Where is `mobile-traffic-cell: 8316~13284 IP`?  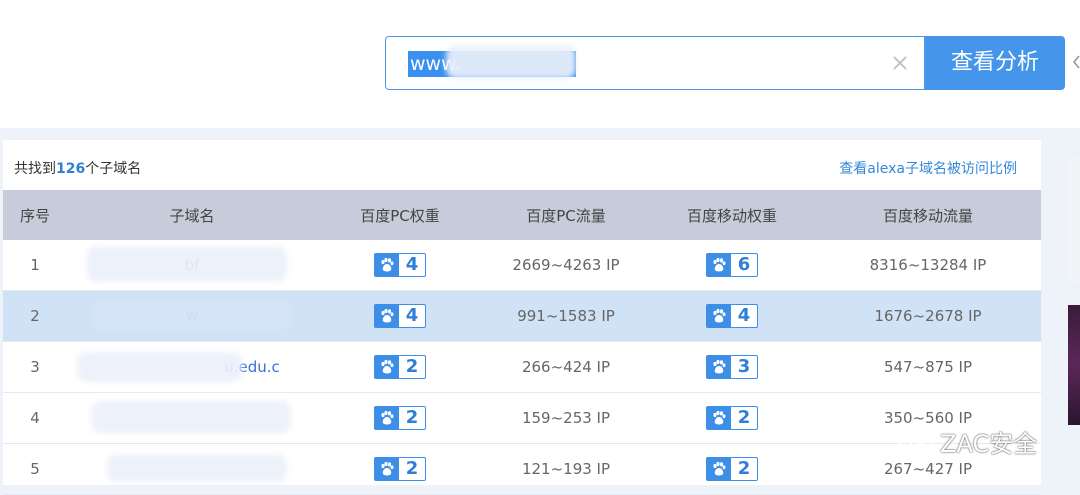 mobile-traffic-cell: 8316~13284 IP is located at coordinates (928, 265).